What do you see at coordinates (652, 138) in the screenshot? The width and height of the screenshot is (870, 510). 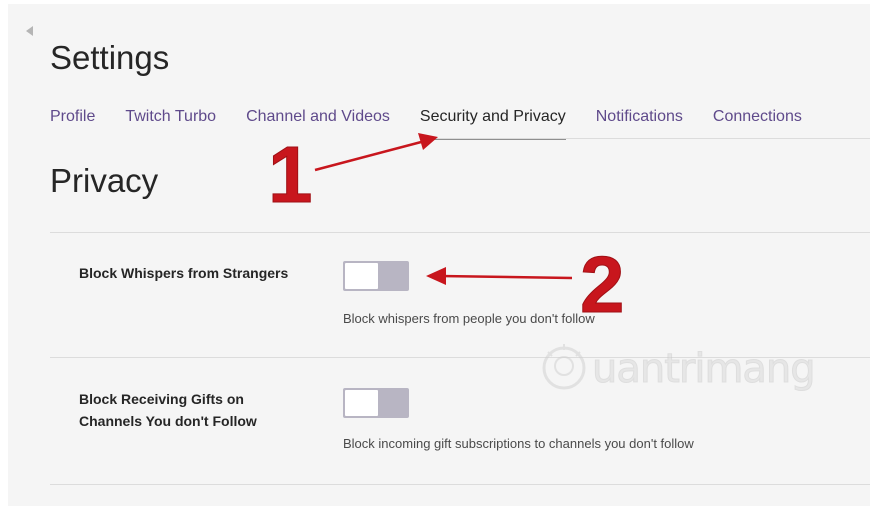 I see `tabs-divider` at bounding box center [652, 138].